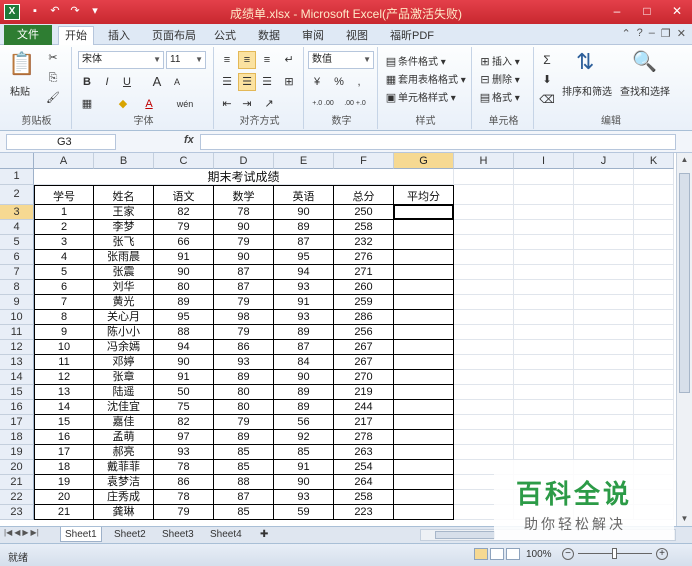 This screenshot has height=566, width=692. What do you see at coordinates (17, 317) in the screenshot?
I see `row-header: 10` at bounding box center [17, 317].